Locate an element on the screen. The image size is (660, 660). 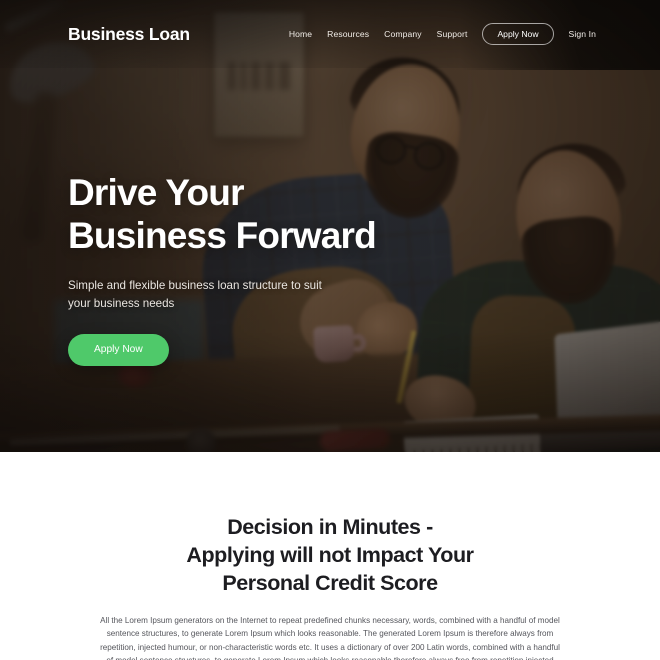
nav-apply-now-button: Apply Now is located at coordinates (518, 34).